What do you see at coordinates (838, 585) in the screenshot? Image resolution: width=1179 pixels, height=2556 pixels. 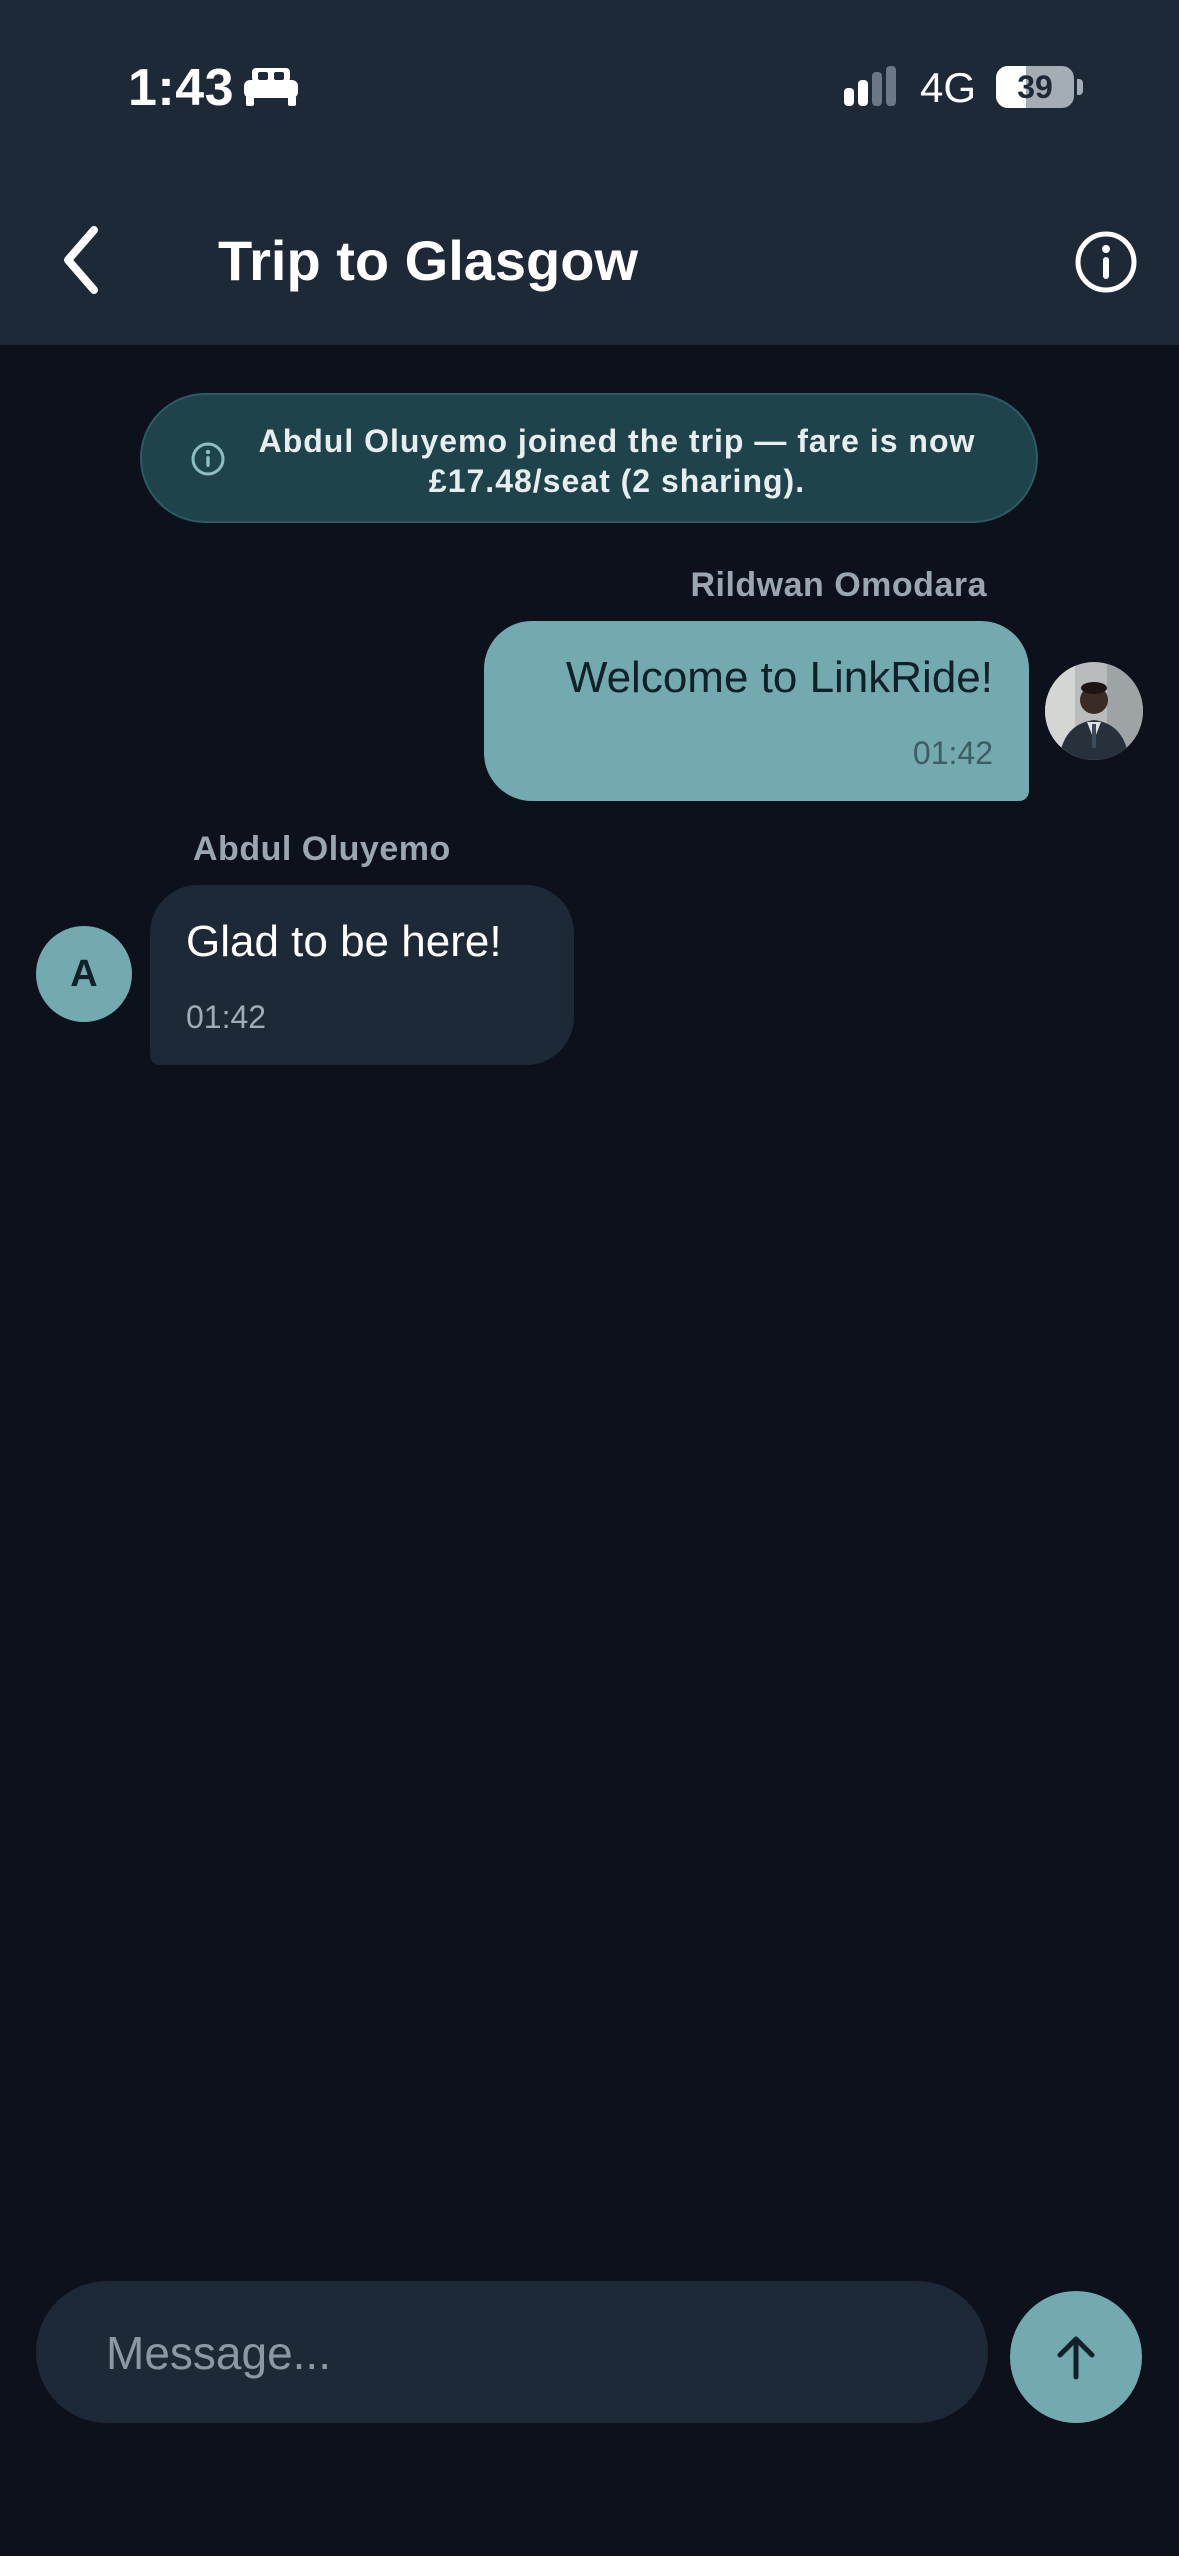 I see `sender-name: Rildwan Omodara` at bounding box center [838, 585].